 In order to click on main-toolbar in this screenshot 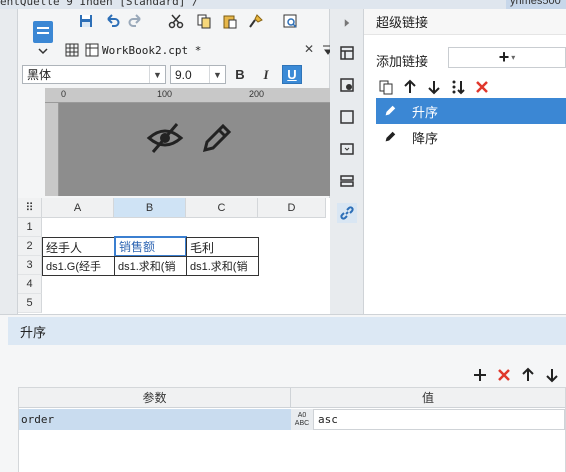, I will do `click(174, 22)`.